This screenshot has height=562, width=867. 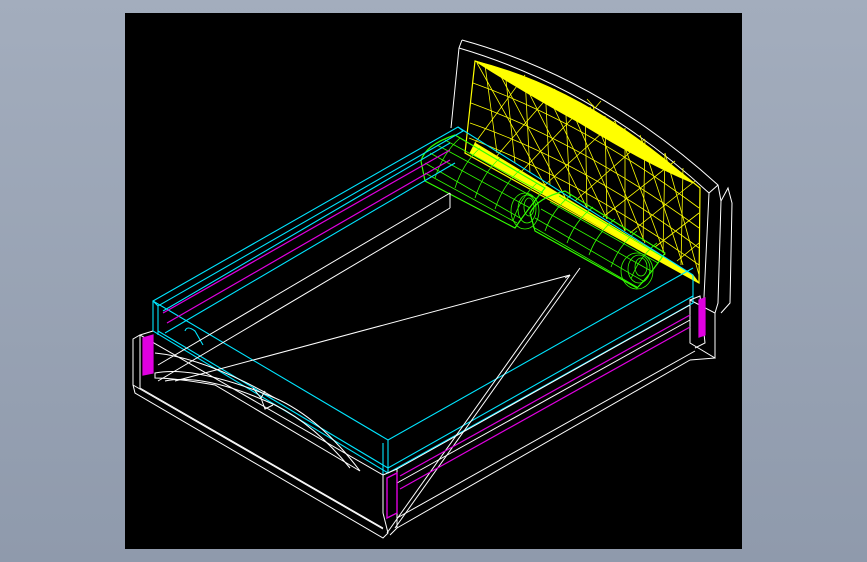 What do you see at coordinates (597, 240) in the screenshot?
I see `pillow-right` at bounding box center [597, 240].